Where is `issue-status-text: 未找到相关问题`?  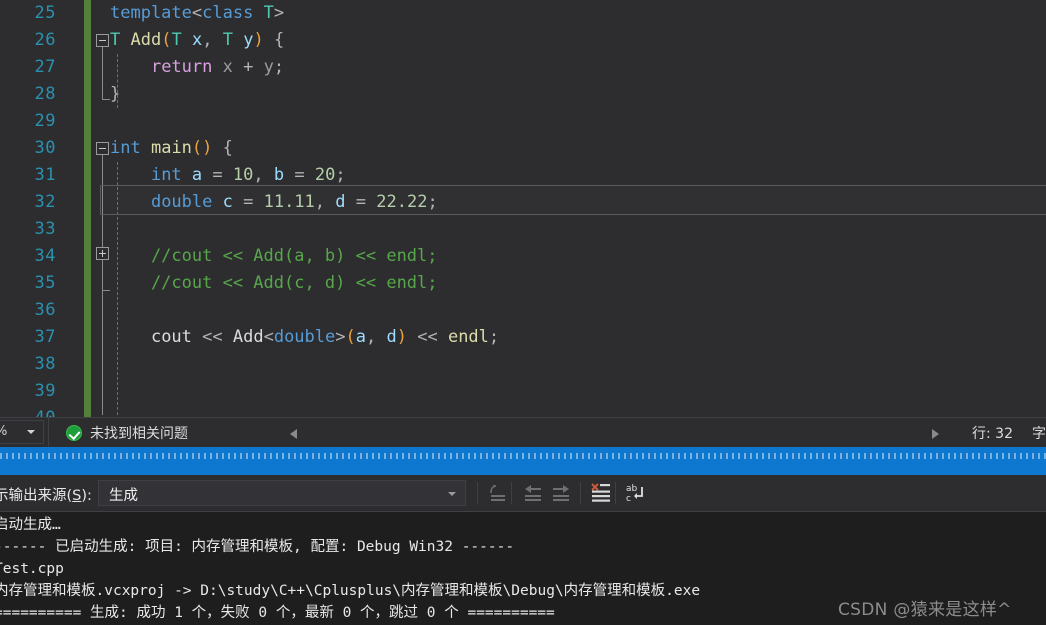 issue-status-text: 未找到相关问题 is located at coordinates (139, 434).